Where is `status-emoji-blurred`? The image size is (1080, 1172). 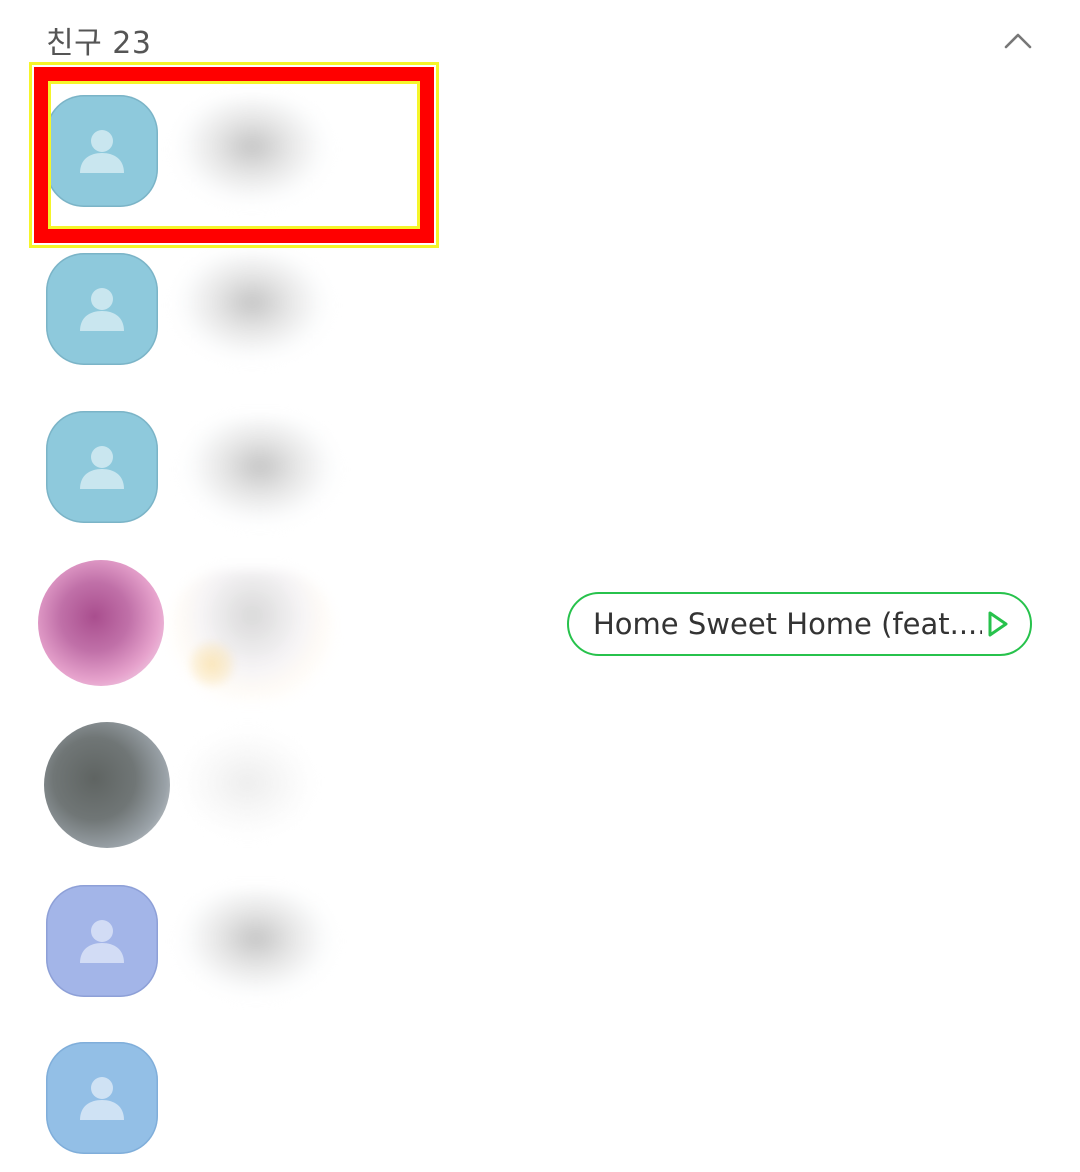 status-emoji-blurred is located at coordinates (212, 664).